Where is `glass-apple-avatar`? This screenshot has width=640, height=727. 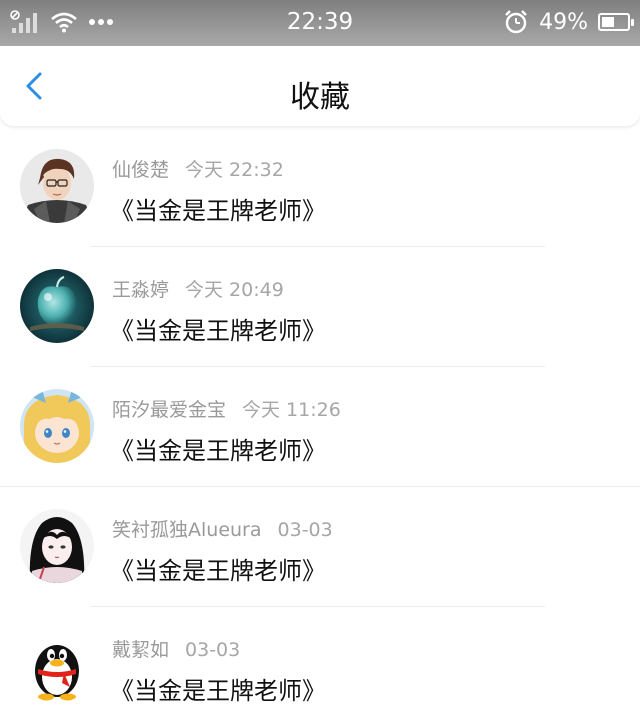
glass-apple-avatar is located at coordinates (57, 306).